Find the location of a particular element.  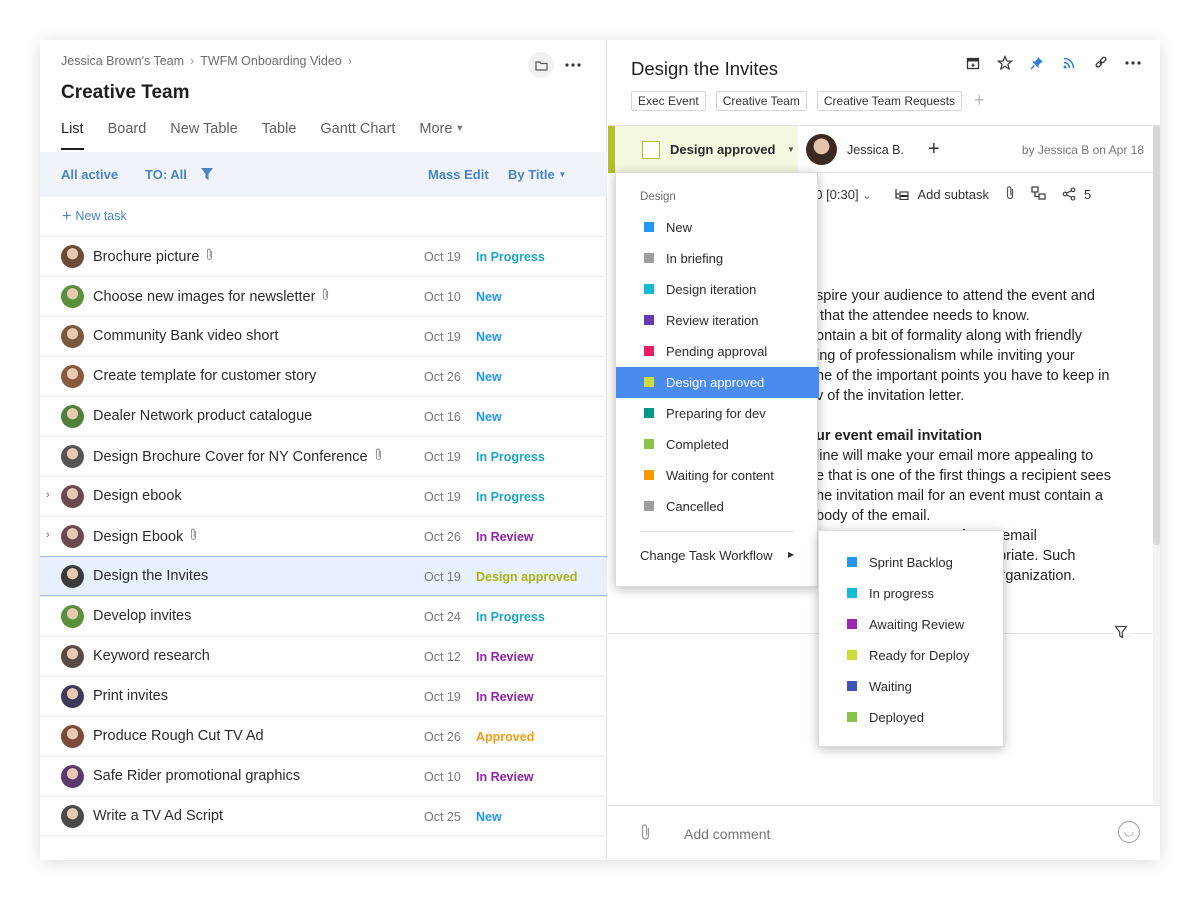

table-row: ›Design ebookOct 19In Progress is located at coordinates (323, 496).